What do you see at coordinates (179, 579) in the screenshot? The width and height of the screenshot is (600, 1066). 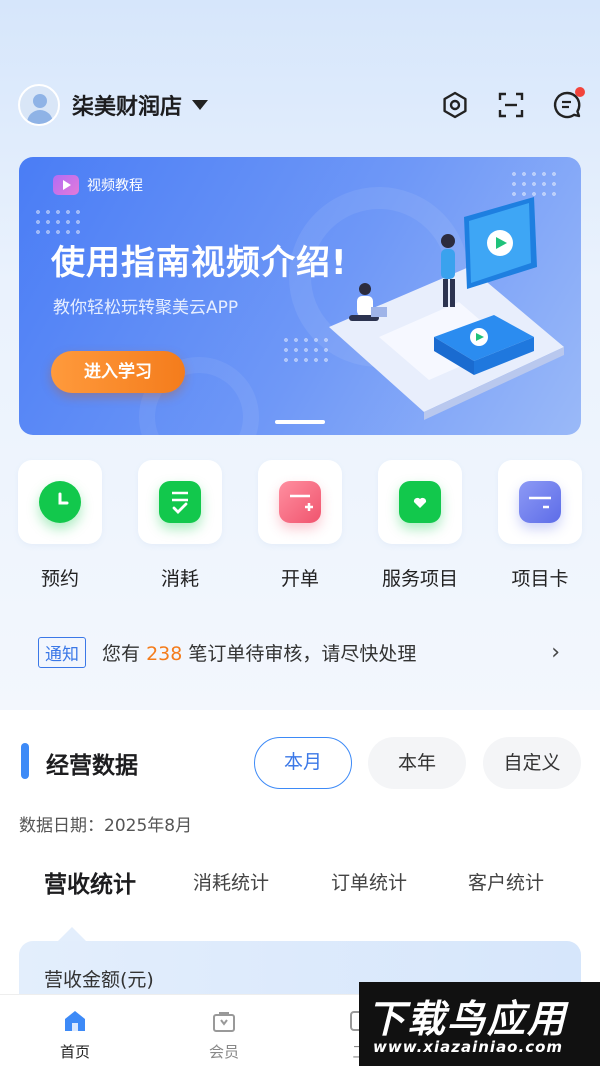 I see `quick-action-label: 消耗` at bounding box center [179, 579].